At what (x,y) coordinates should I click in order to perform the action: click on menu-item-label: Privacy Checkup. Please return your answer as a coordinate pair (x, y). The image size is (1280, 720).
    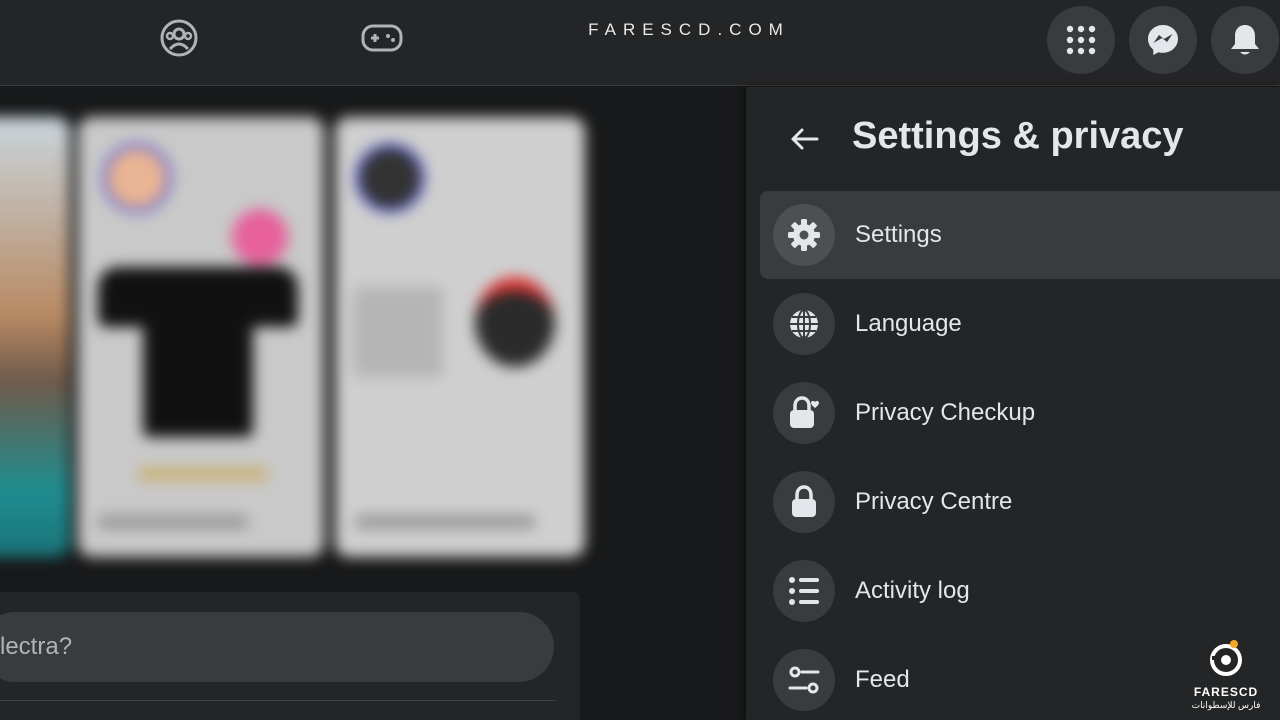
    Looking at the image, I should click on (945, 412).